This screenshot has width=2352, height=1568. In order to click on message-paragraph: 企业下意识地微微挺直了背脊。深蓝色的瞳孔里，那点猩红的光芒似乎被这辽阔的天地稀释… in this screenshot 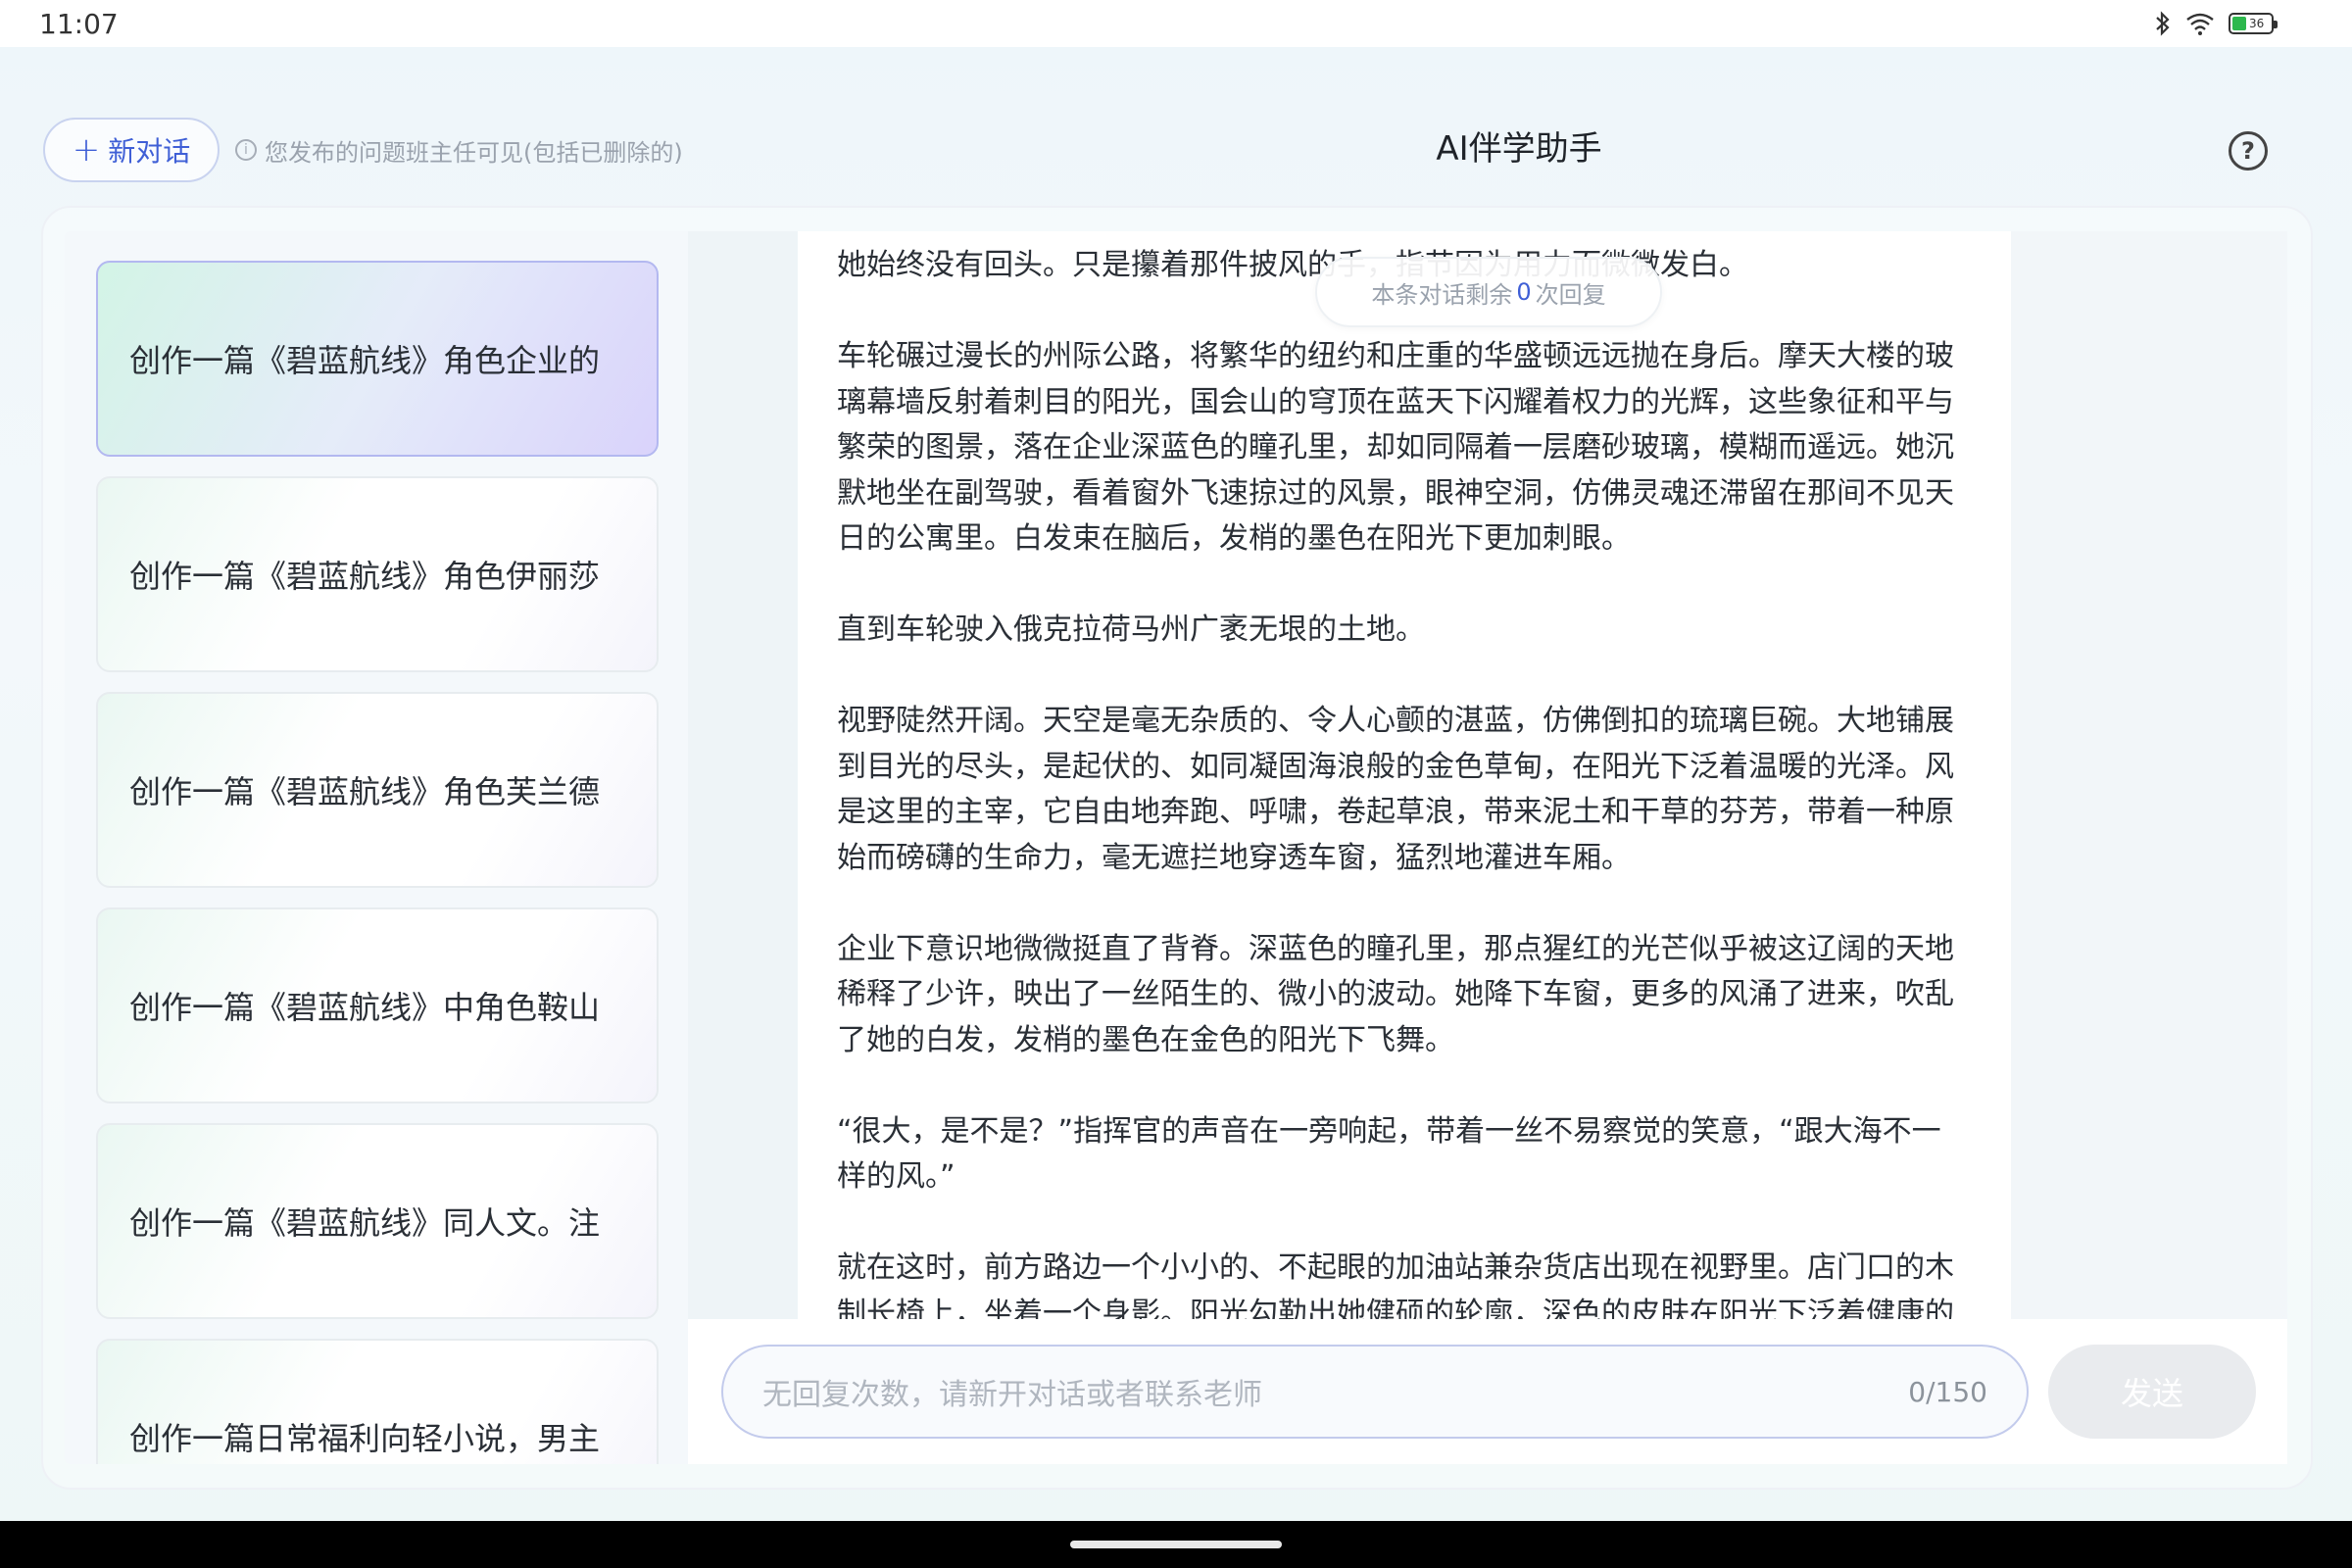, I will do `click(1395, 994)`.